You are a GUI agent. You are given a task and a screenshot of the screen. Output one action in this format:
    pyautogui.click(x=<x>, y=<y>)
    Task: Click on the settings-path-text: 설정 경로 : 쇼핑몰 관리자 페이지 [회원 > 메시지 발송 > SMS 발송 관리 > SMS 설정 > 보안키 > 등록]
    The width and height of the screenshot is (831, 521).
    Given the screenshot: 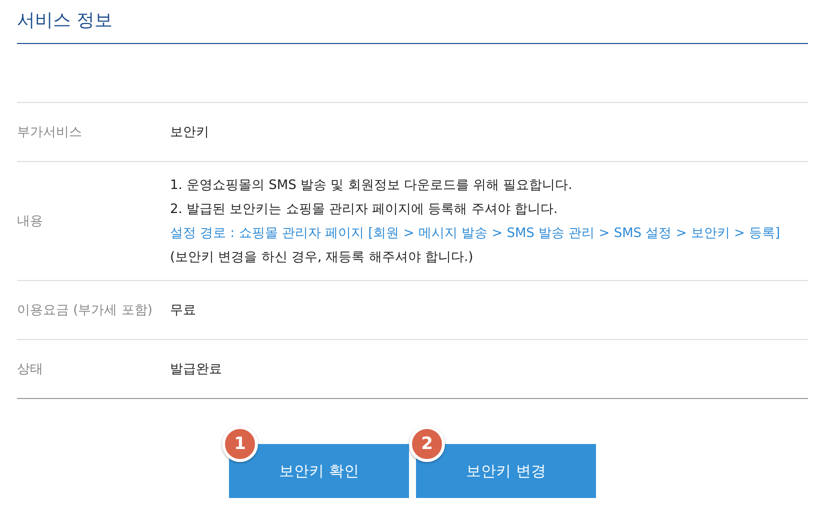 What is the action you would take?
    pyautogui.click(x=475, y=233)
    